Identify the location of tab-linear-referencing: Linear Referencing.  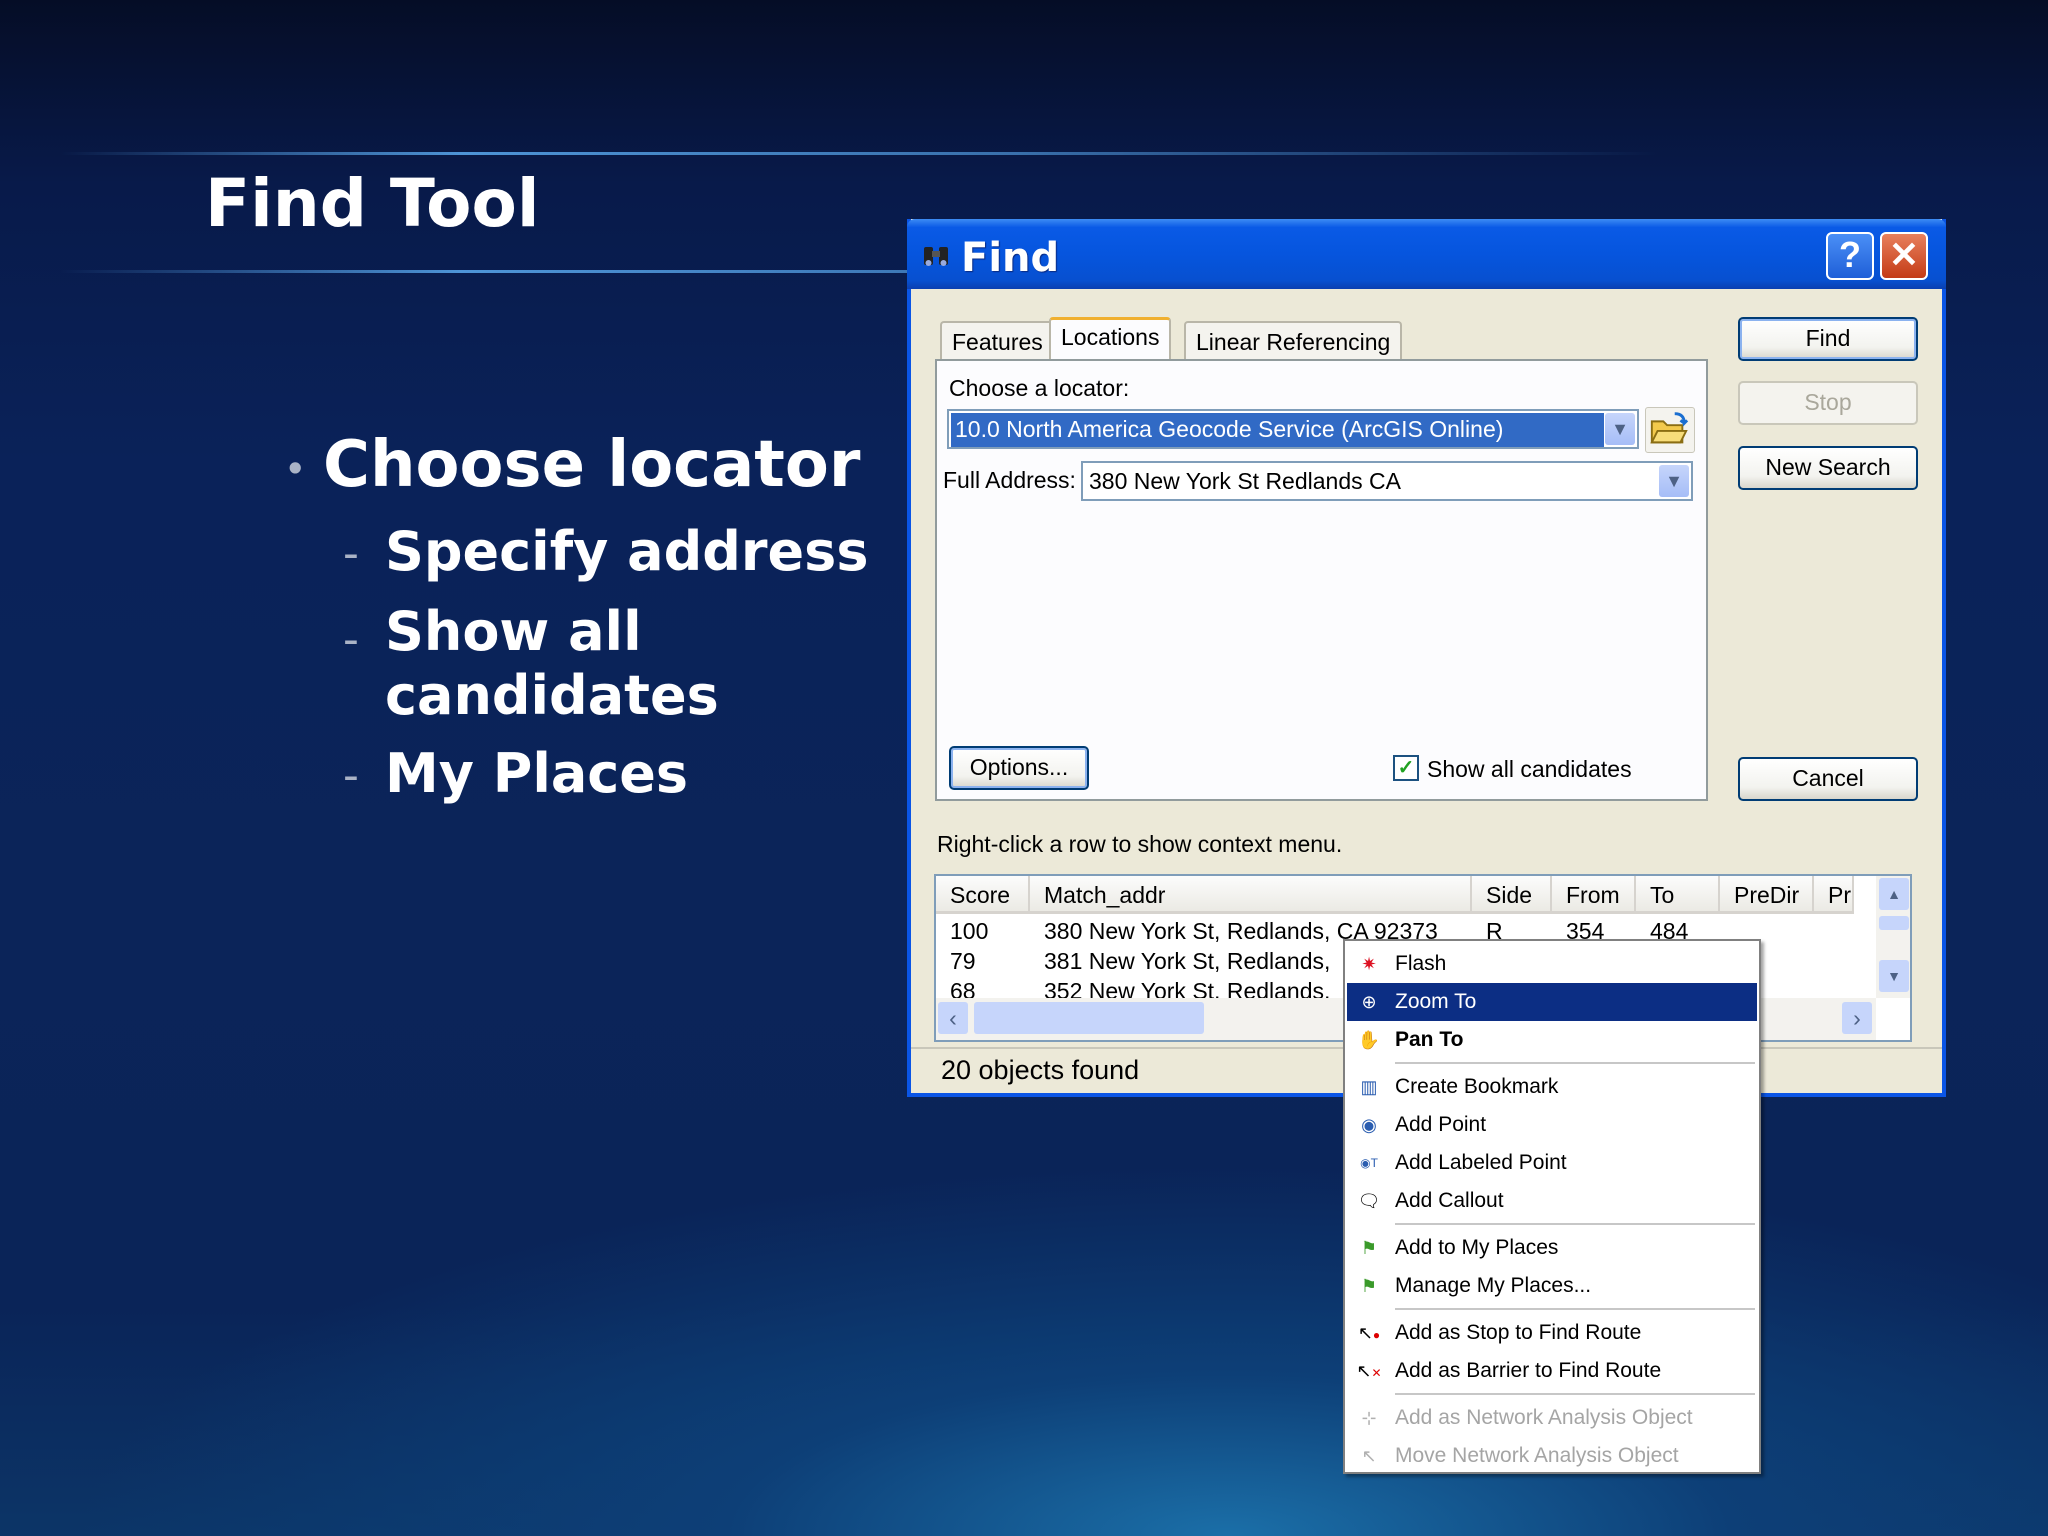
(1293, 340).